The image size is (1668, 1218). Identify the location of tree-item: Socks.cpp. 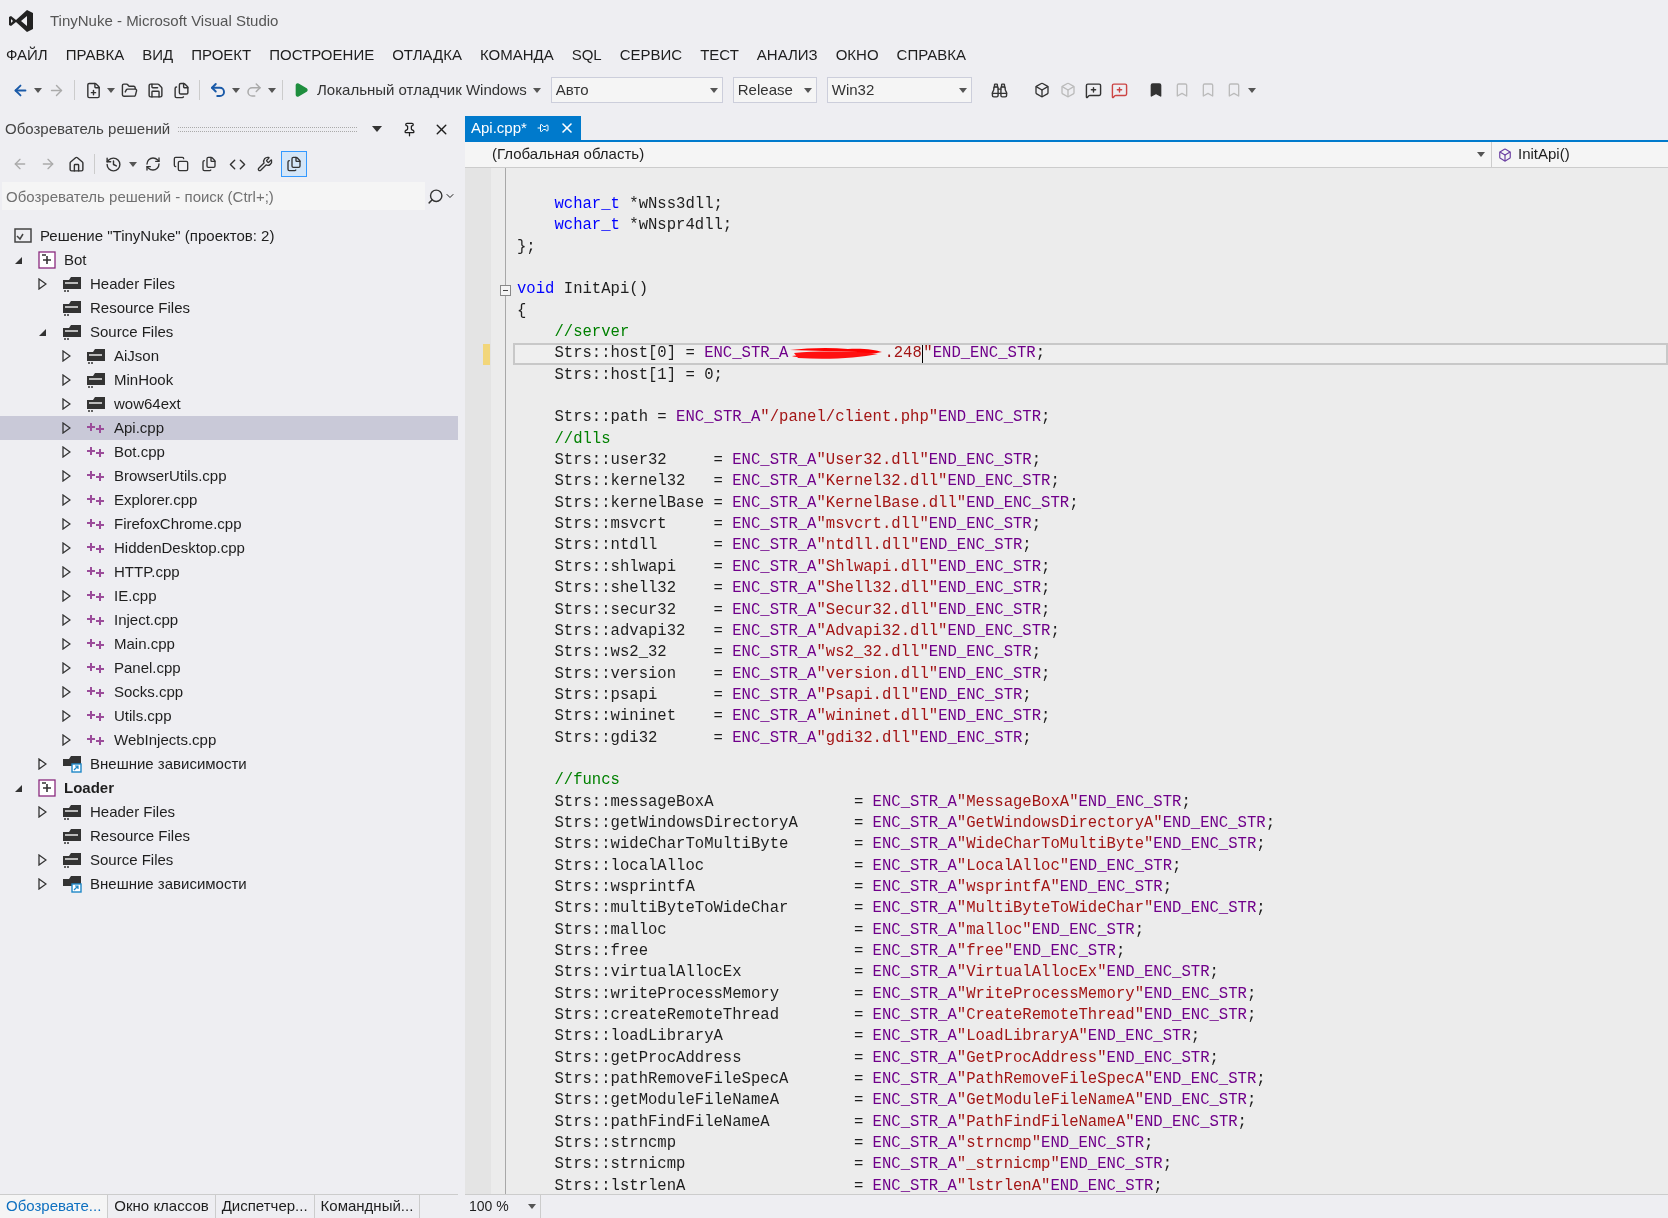
(229, 692).